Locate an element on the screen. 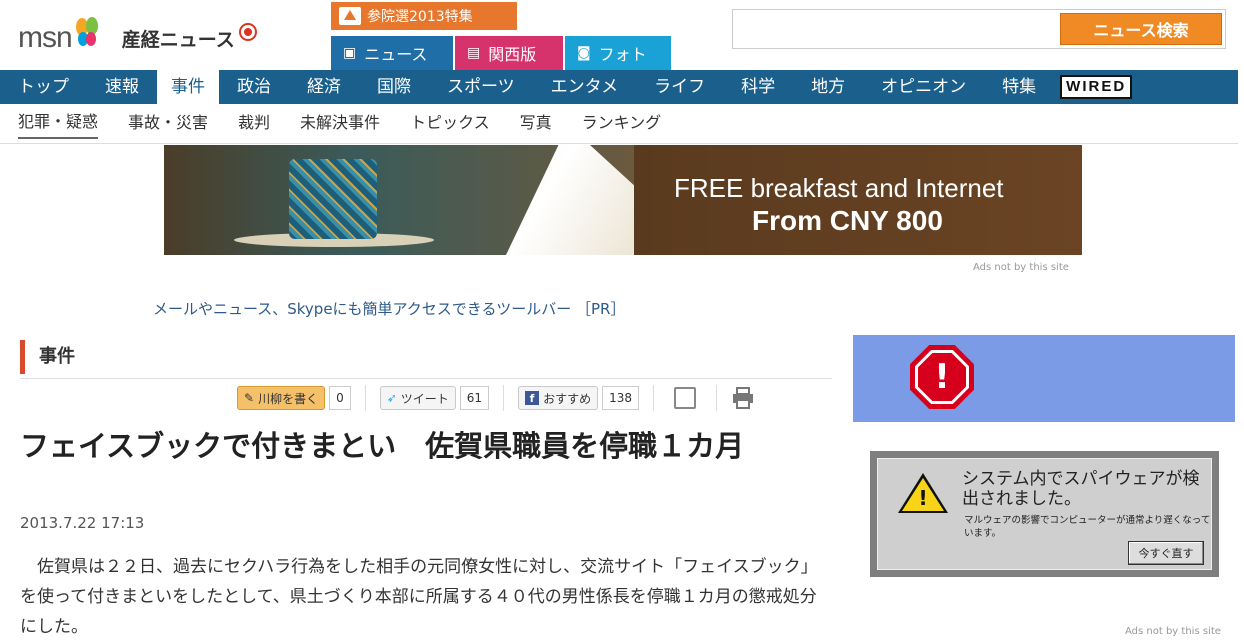 The height and width of the screenshot is (643, 1244). banner-ad: FREE breakfast and Internet From CNY 800 is located at coordinates (623, 200).